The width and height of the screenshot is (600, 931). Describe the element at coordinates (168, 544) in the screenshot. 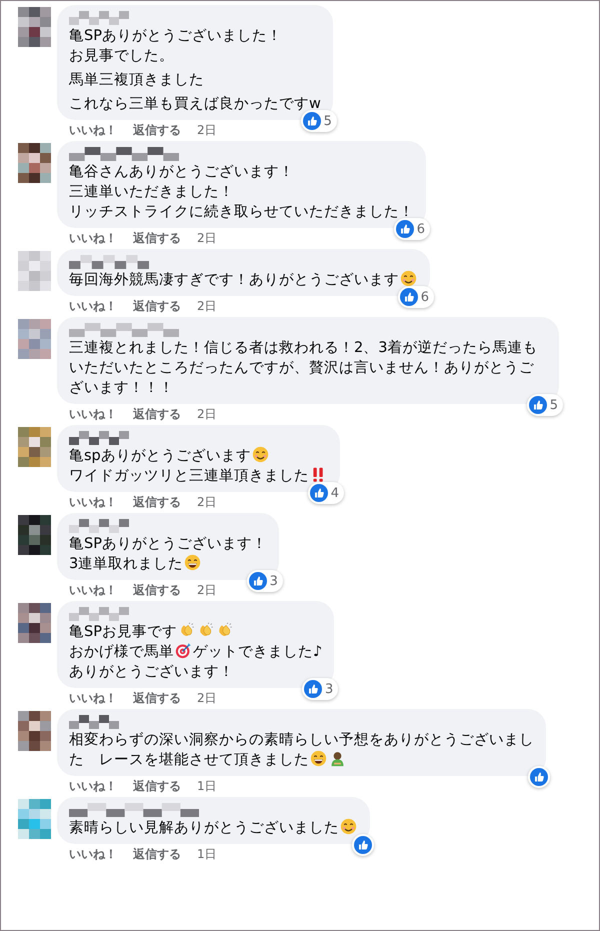

I see `comment-text: 亀SPありがとうございます！` at that location.